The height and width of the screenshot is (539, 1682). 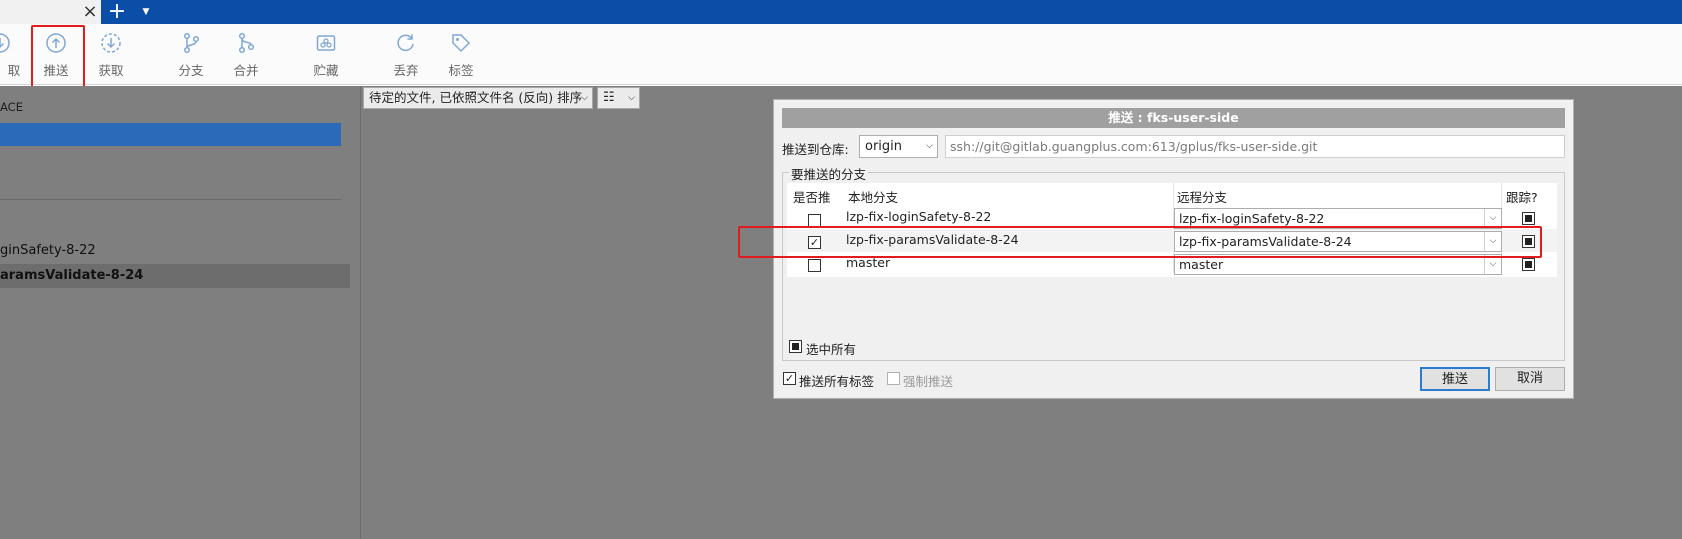 What do you see at coordinates (1522, 197) in the screenshot?
I see `column-header-track: 跟踪?` at bounding box center [1522, 197].